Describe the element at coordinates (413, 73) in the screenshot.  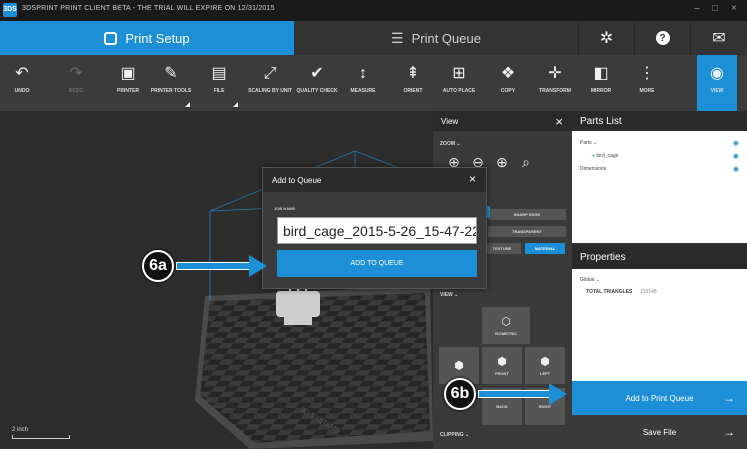
I see `orient-icon: ⇞` at that location.